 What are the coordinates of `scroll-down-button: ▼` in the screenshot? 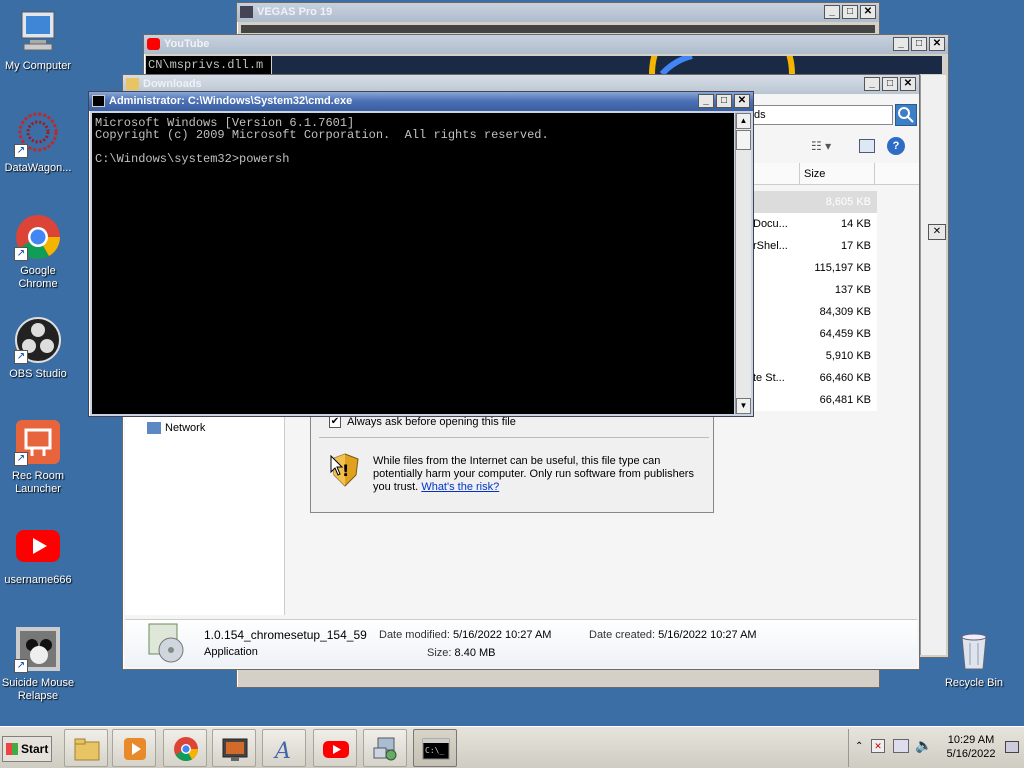 It's located at (743, 406).